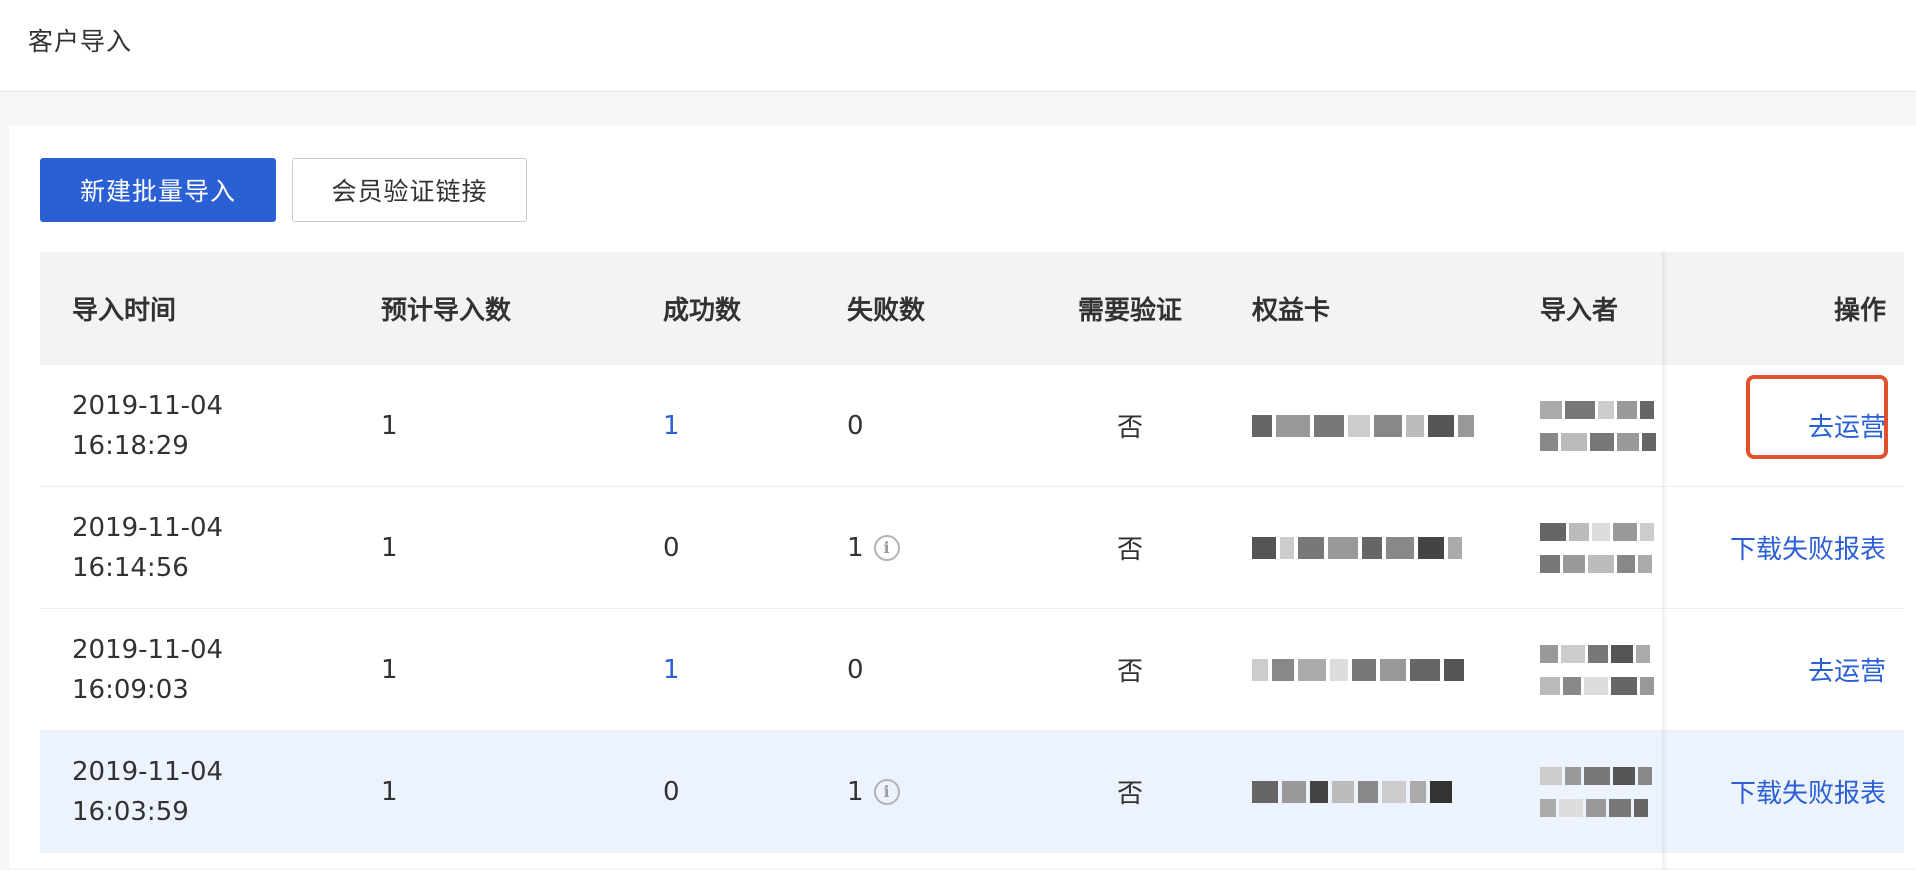  What do you see at coordinates (886, 310) in the screenshot?
I see `header-fail-count: 失败数` at bounding box center [886, 310].